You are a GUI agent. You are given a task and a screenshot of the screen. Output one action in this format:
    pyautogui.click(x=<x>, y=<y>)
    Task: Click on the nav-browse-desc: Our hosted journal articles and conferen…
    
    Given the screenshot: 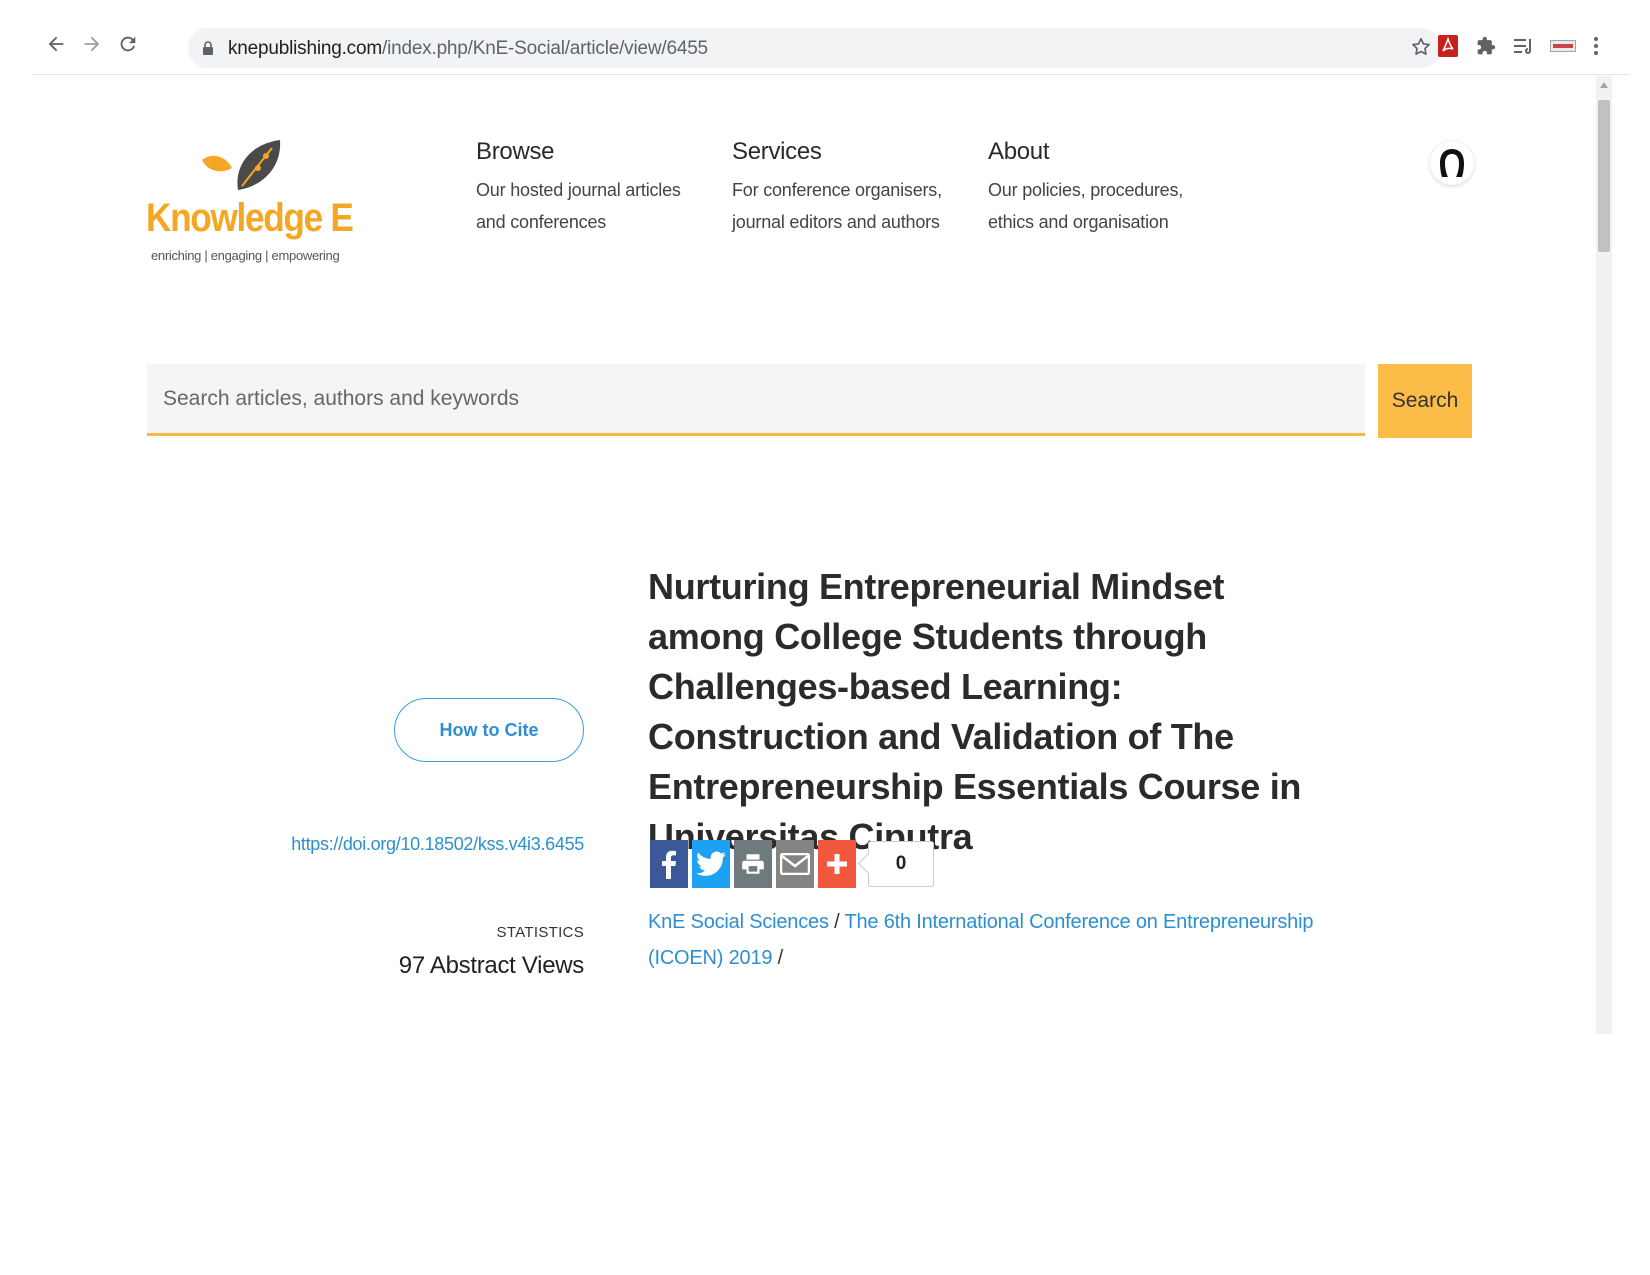 What is the action you would take?
    pyautogui.click(x=578, y=206)
    